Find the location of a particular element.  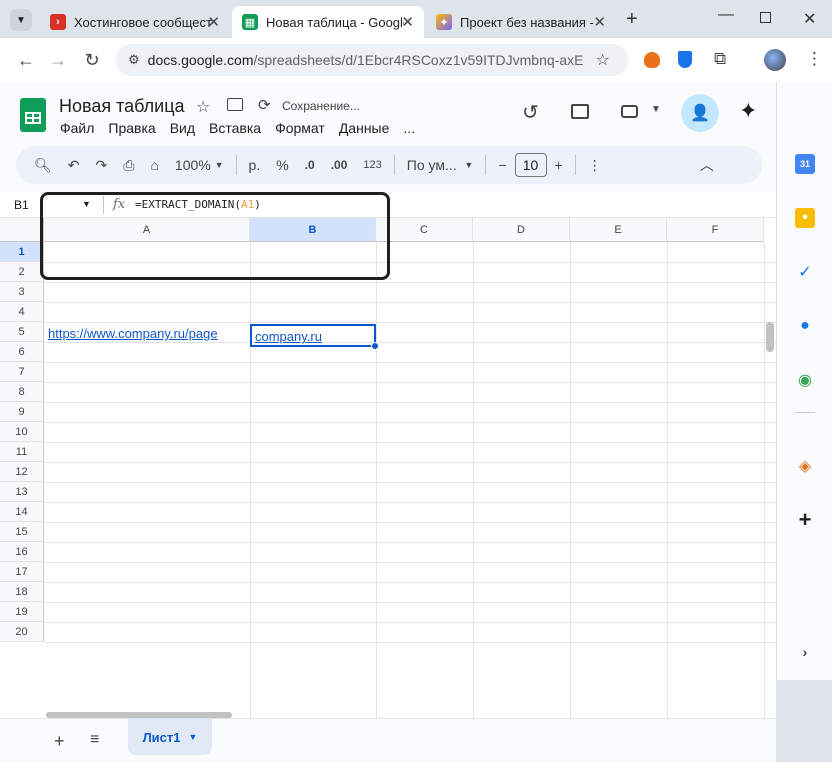

minimize-button: — is located at coordinates (726, 15).